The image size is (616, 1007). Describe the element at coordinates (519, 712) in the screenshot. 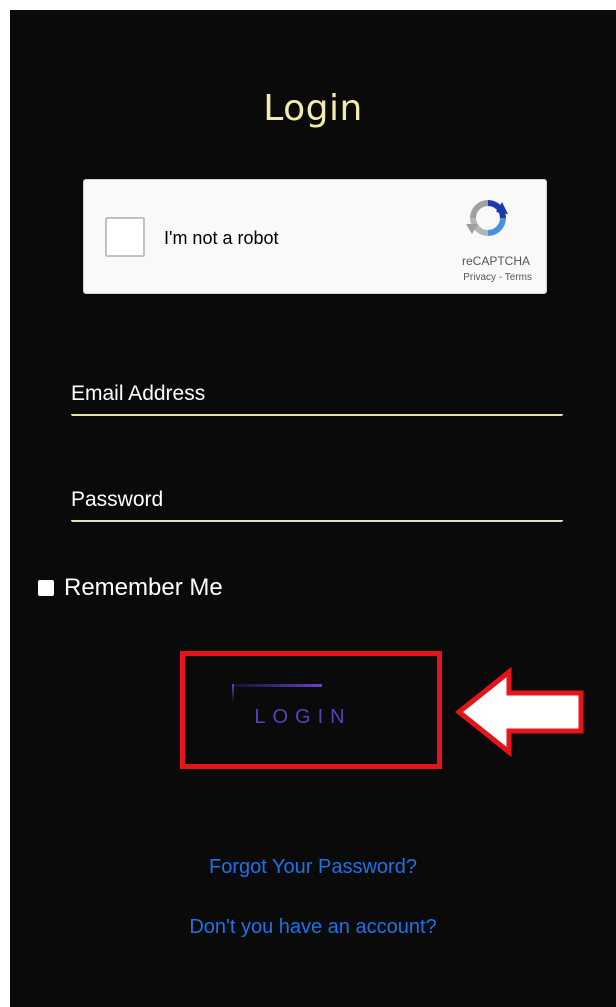

I see `left-arrow-annotation-icon` at that location.